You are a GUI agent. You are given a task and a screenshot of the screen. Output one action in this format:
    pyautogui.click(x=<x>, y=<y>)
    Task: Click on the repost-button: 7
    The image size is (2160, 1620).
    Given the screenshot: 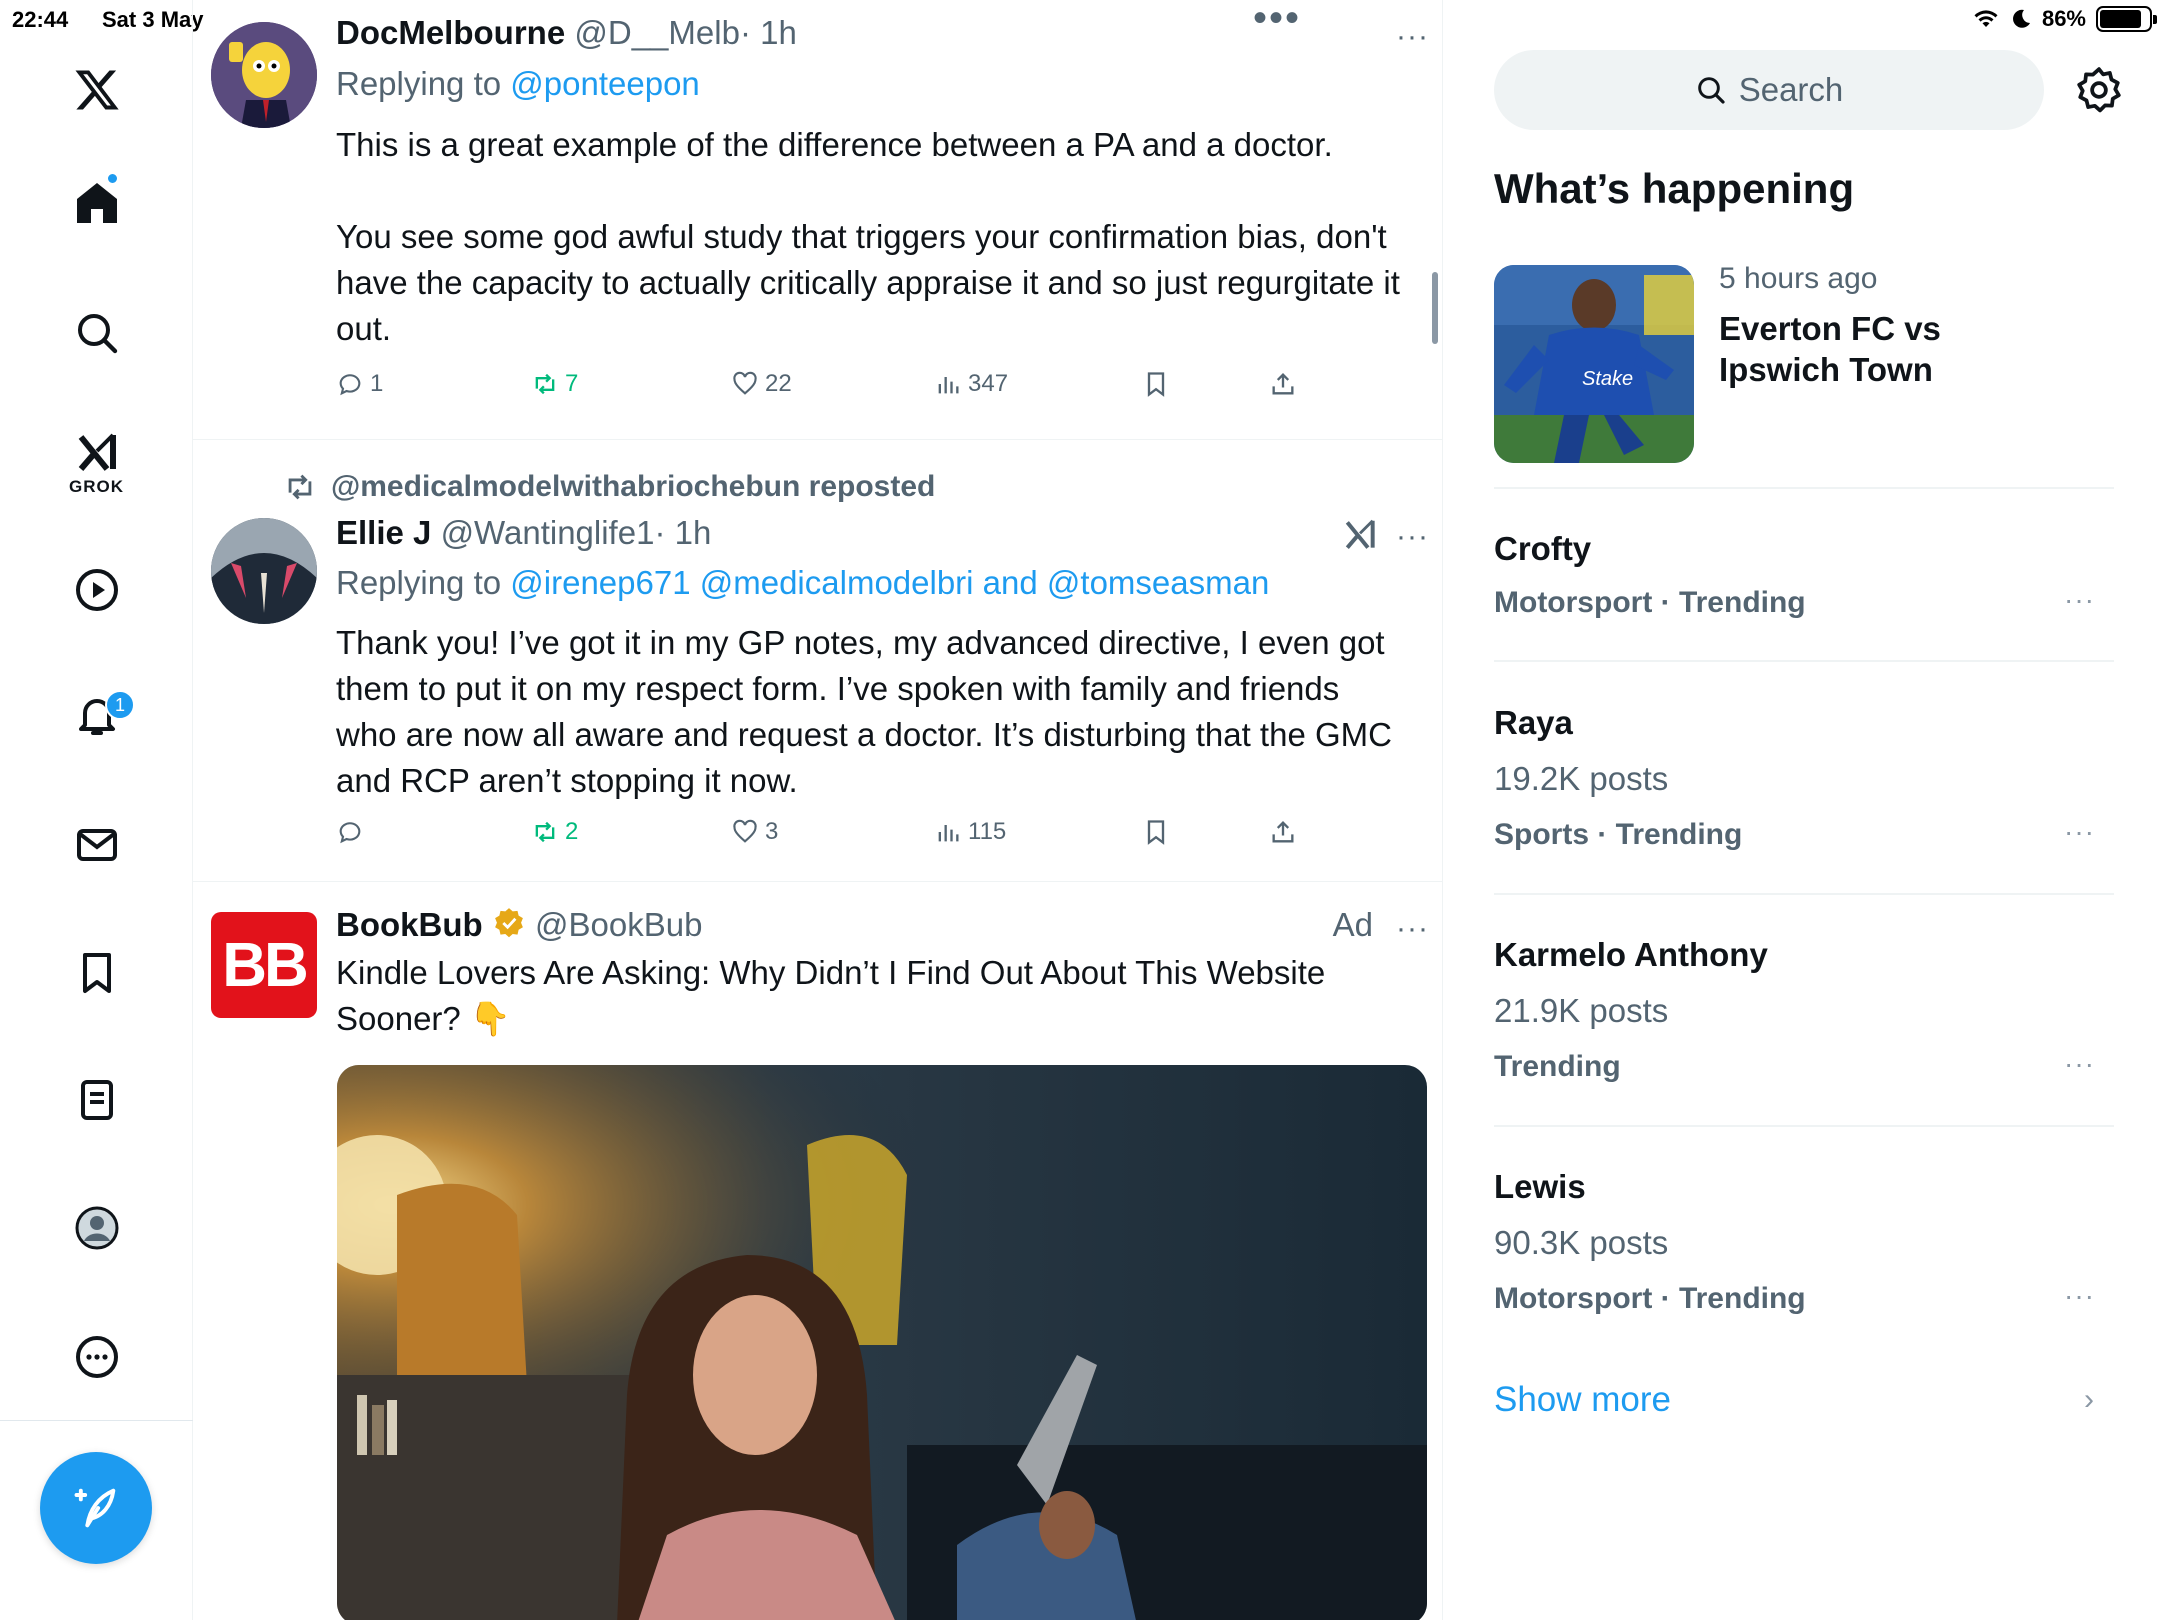 What is the action you would take?
    pyautogui.click(x=554, y=384)
    